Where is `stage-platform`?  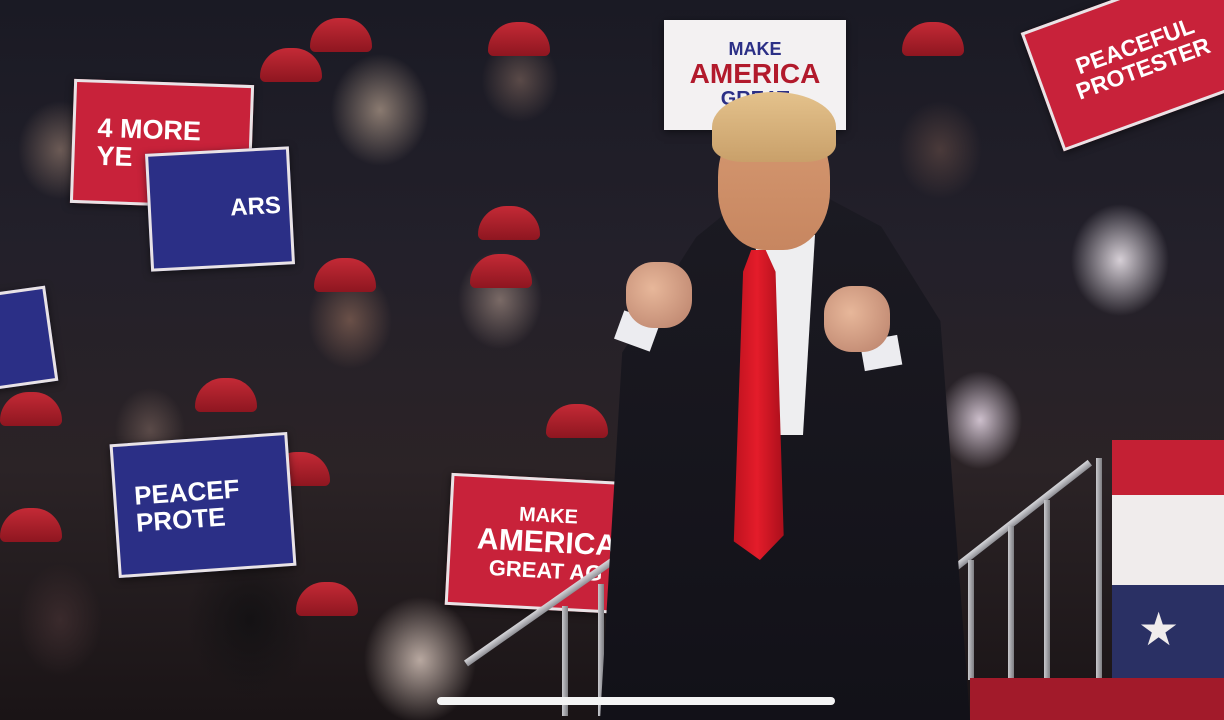
stage-platform is located at coordinates (1097, 699).